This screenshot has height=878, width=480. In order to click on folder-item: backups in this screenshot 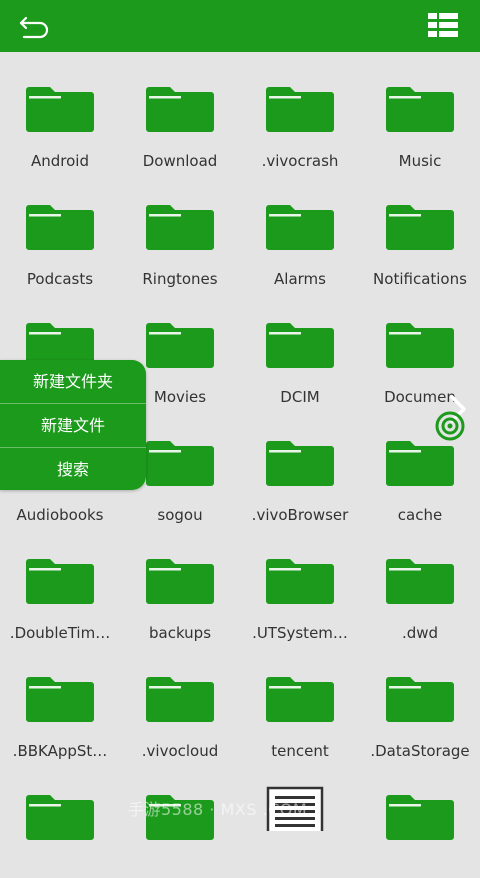, I will do `click(180, 583)`.